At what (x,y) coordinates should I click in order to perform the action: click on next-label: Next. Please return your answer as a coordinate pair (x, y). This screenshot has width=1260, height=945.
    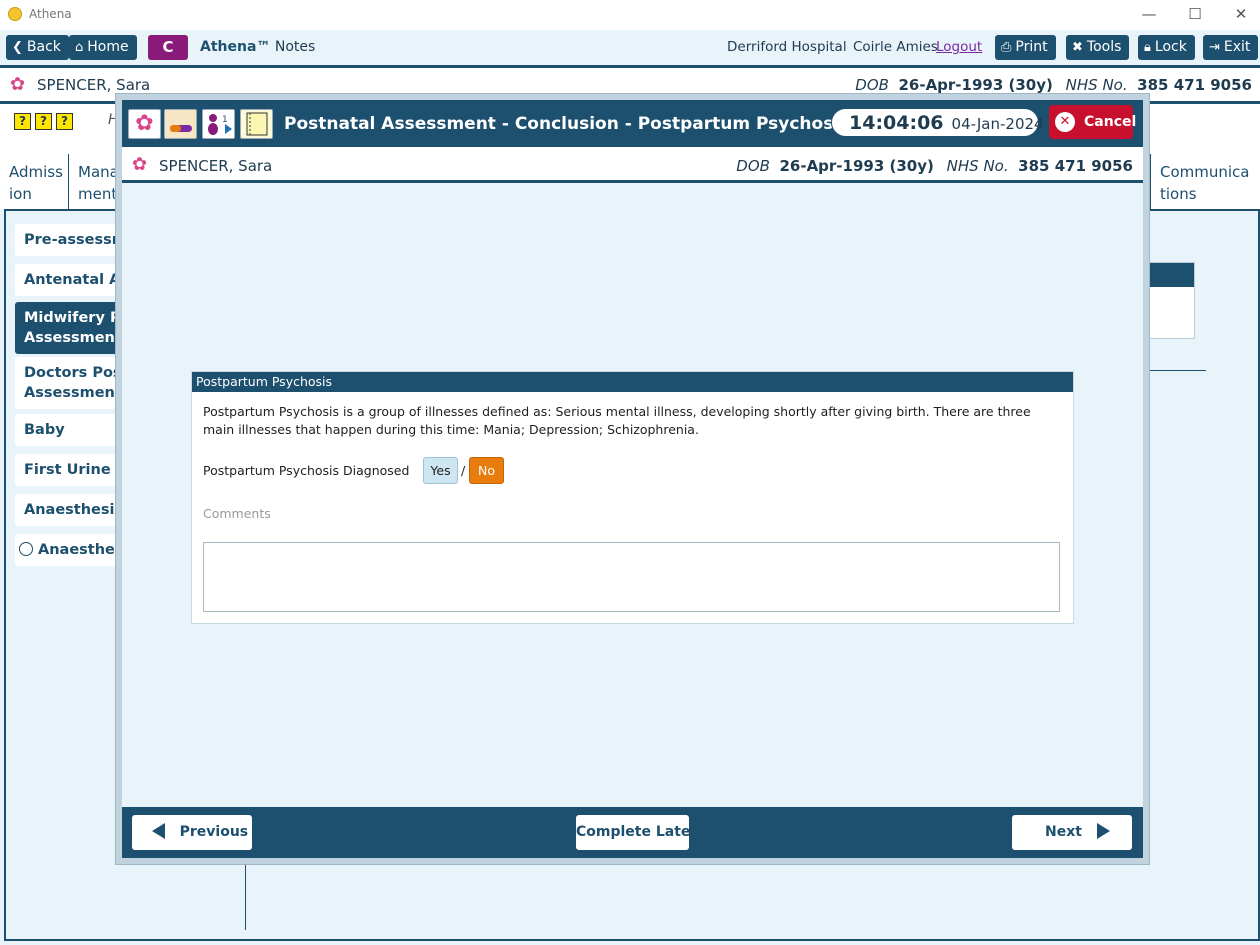
    Looking at the image, I should click on (1063, 832).